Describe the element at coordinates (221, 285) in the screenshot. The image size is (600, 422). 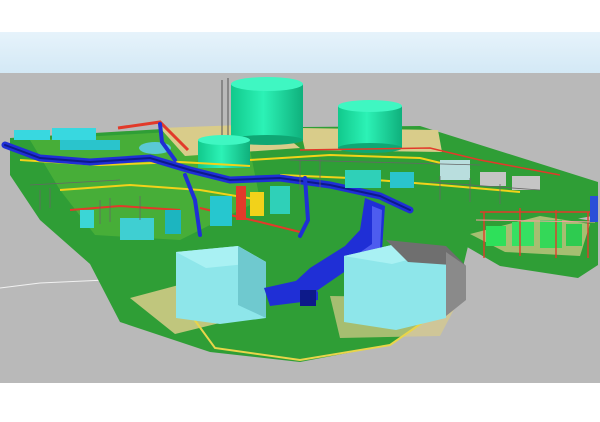
I see `building-left` at that location.